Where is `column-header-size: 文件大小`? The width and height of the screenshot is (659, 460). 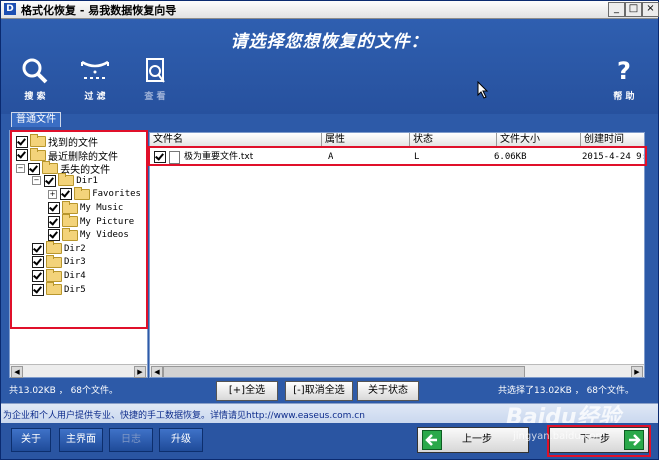
column-header-size: 文件大小 is located at coordinates (539, 140).